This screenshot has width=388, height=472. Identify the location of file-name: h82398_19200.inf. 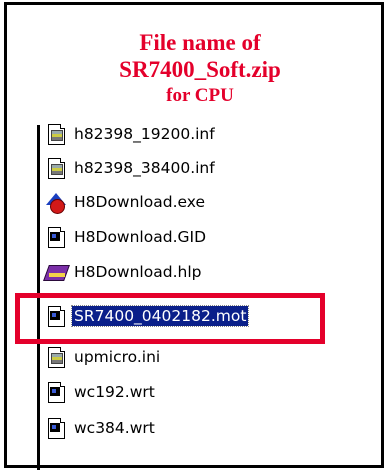
(144, 134).